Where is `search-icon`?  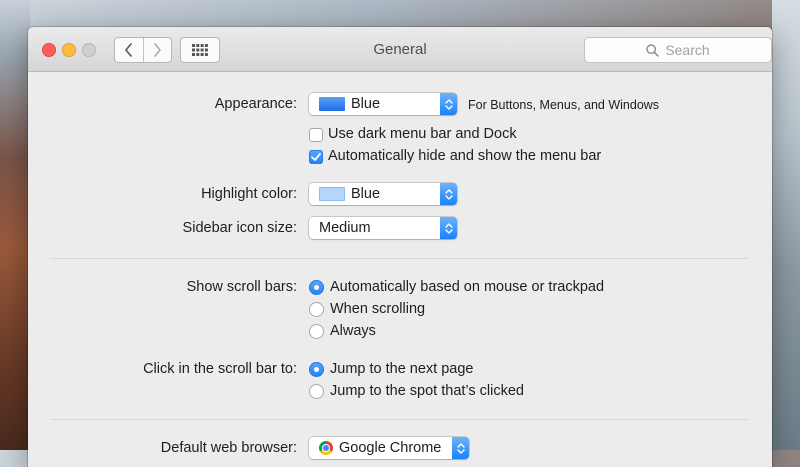 search-icon is located at coordinates (653, 50).